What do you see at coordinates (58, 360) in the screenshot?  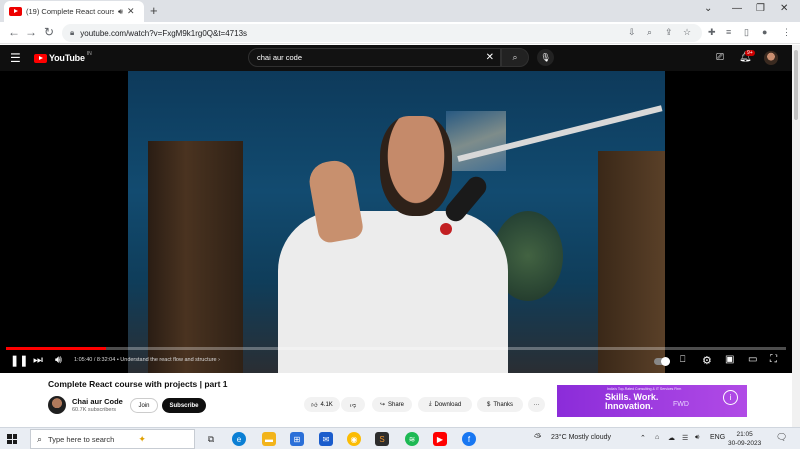 I see `volume-icon: 🔊︎` at bounding box center [58, 360].